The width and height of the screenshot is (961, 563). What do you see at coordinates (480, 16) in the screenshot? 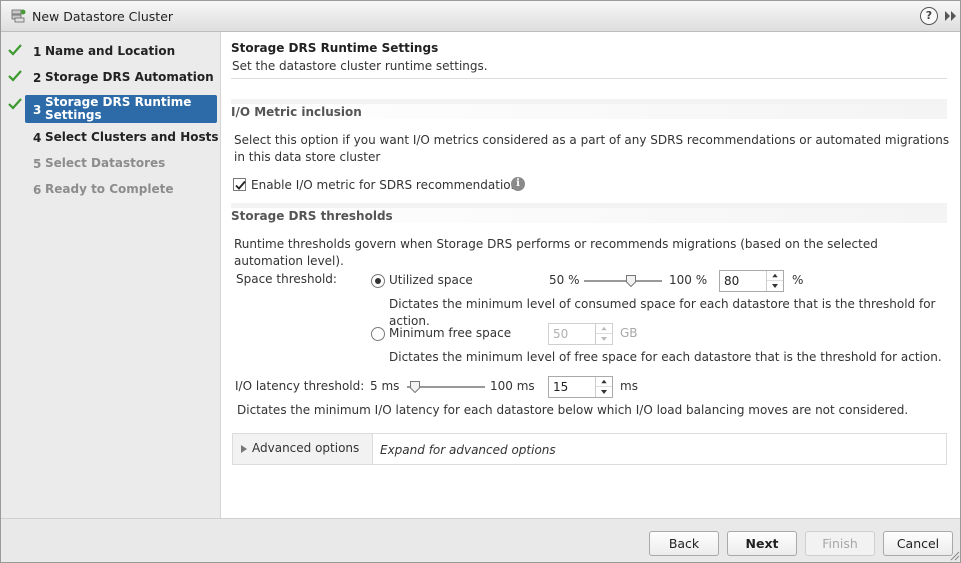
I see `title-bar: New Datastore Cluster ?` at bounding box center [480, 16].